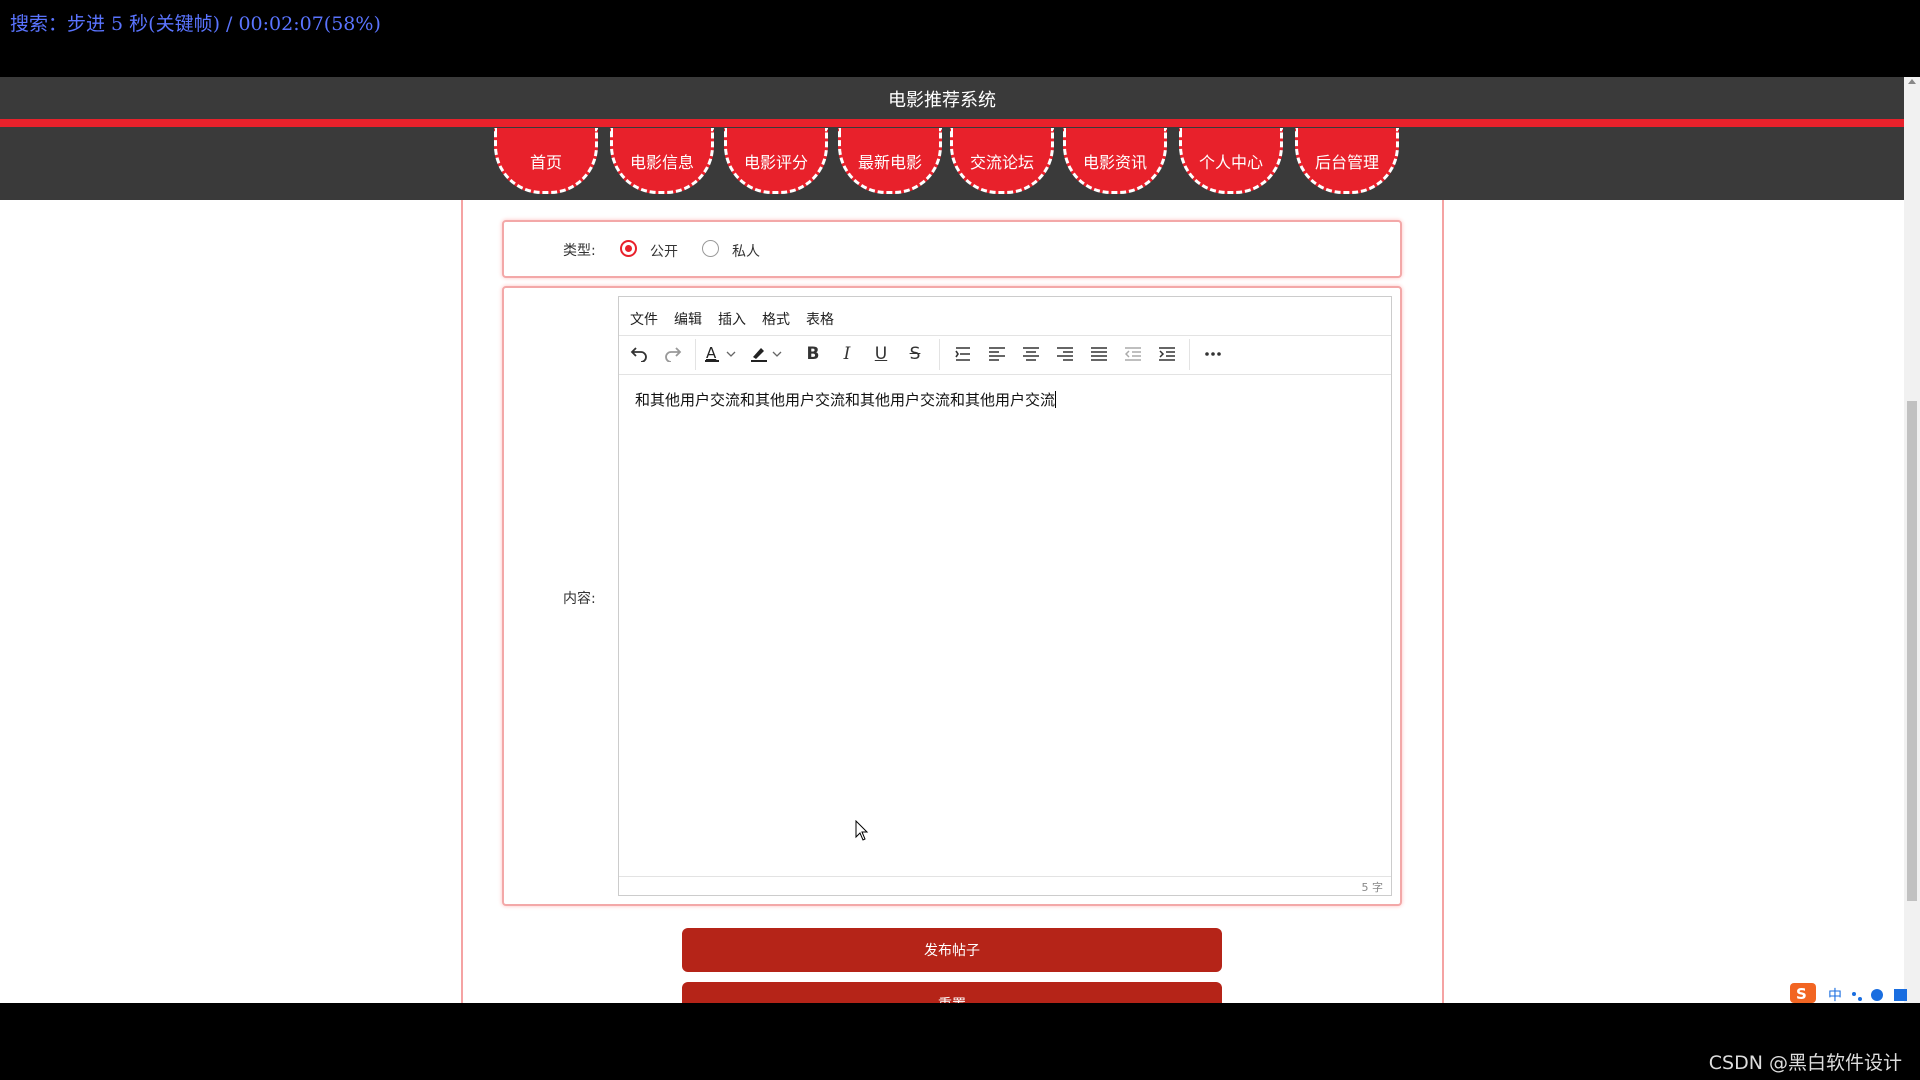 The height and width of the screenshot is (1080, 1920). What do you see at coordinates (546, 161) in the screenshot?
I see `nav-item-home: 首页` at bounding box center [546, 161].